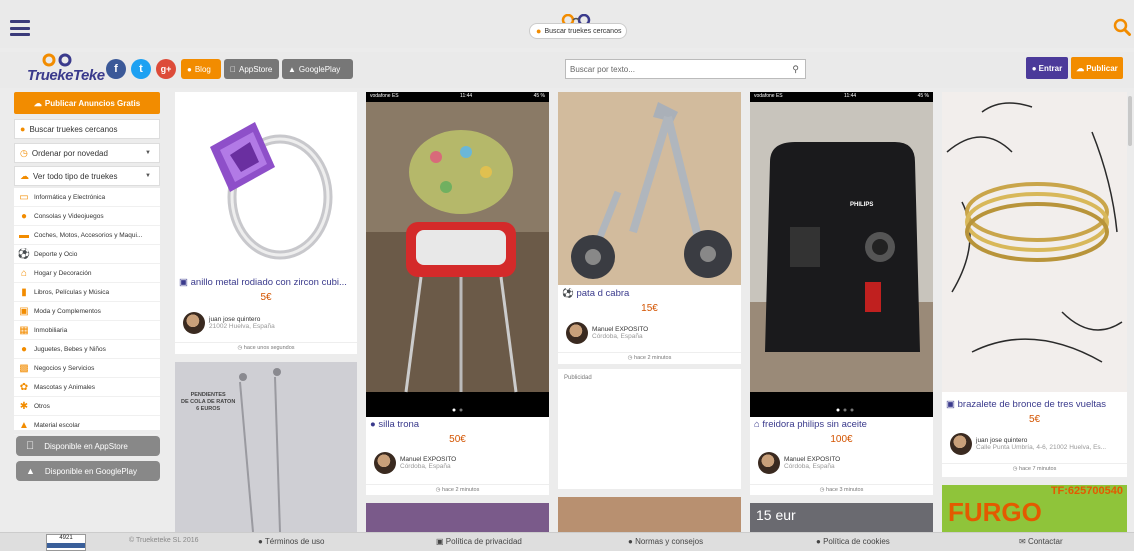 Image resolution: width=1134 pixels, height=551 pixels. Describe the element at coordinates (87, 425) in the screenshot. I see `category-item: ▲ Material escolar` at that location.